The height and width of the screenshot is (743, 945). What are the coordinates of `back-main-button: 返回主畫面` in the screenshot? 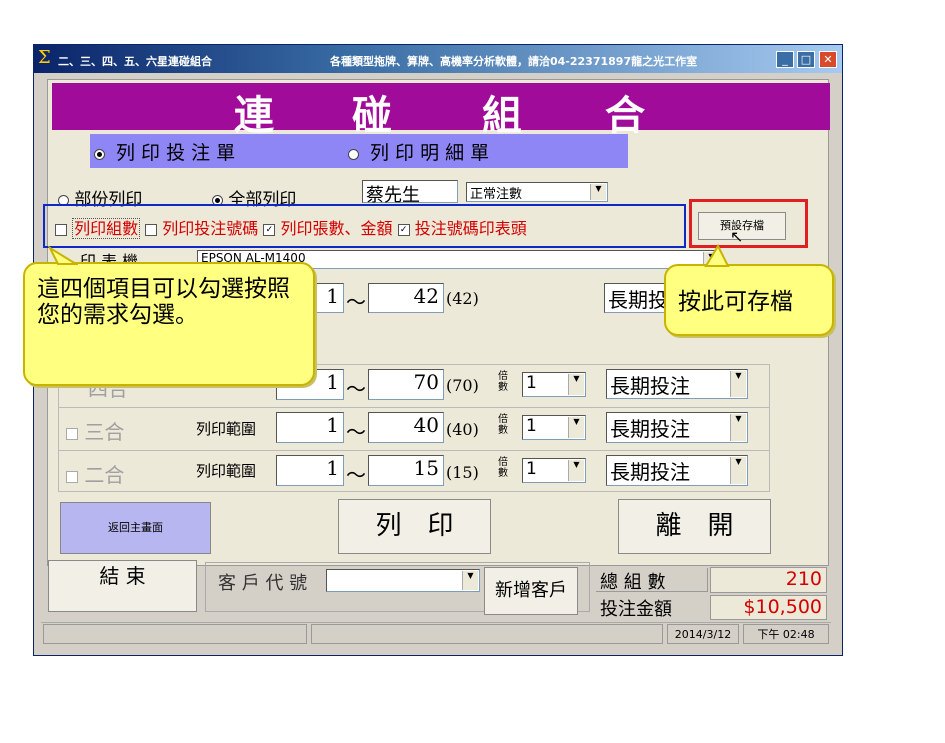 It's located at (135, 528).